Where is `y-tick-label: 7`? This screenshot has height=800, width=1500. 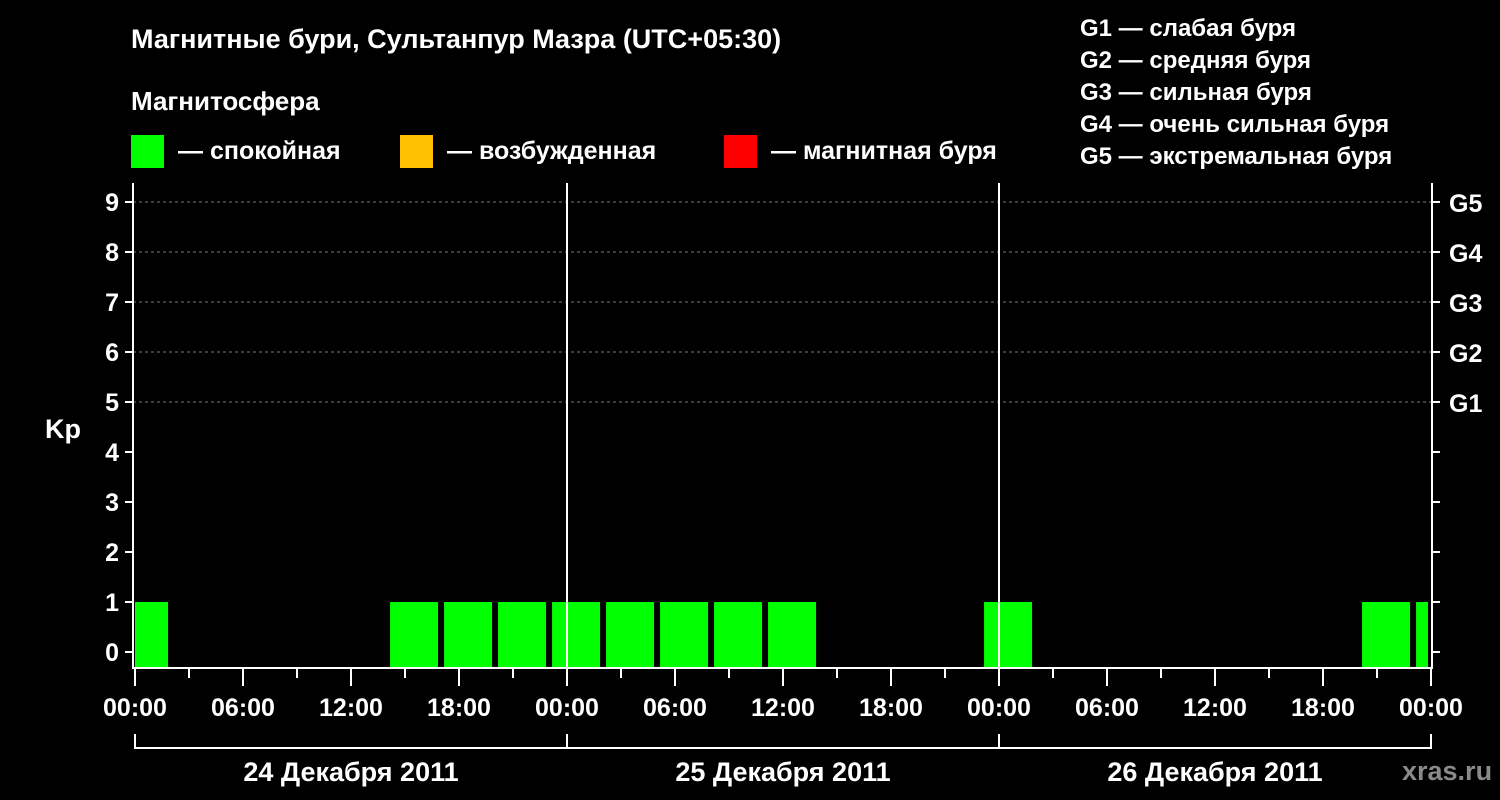
y-tick-label: 7 is located at coordinates (112, 303).